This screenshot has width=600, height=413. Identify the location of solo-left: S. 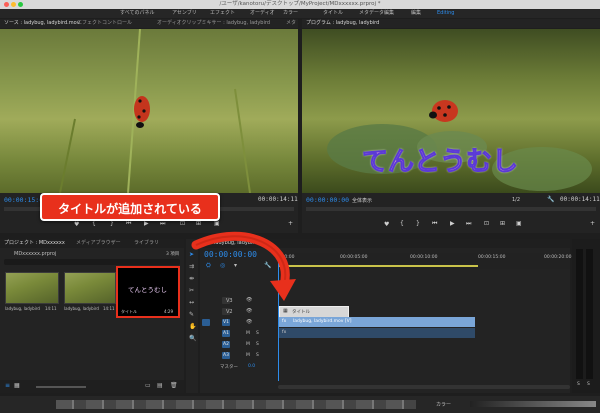
(578, 384).